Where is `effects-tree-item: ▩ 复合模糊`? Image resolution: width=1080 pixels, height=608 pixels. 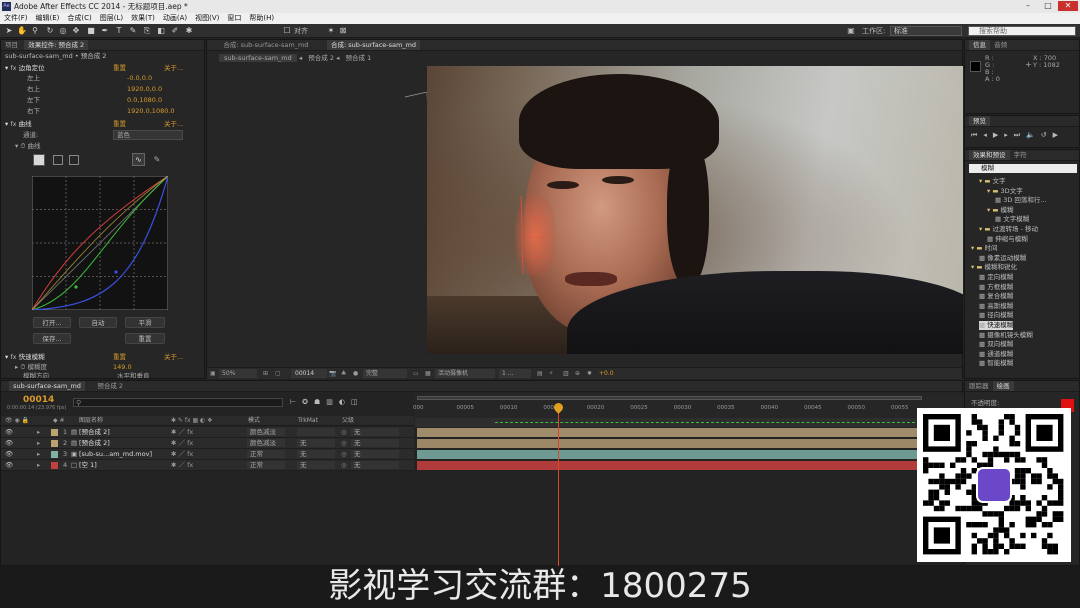
effects-tree-item: ▩ 复合模糊 is located at coordinates (996, 296).